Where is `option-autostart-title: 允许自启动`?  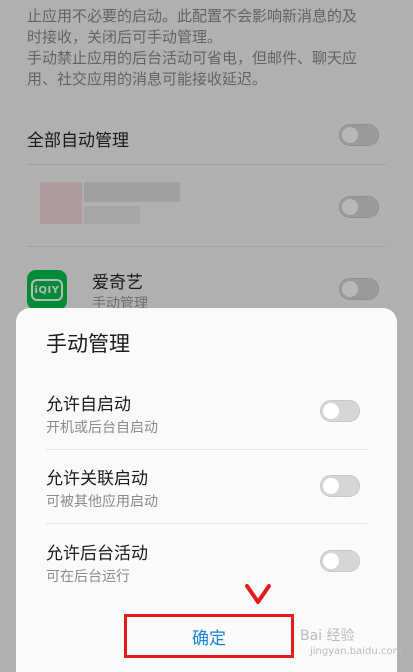
option-autostart-title: 允许自启动 is located at coordinates (88, 405).